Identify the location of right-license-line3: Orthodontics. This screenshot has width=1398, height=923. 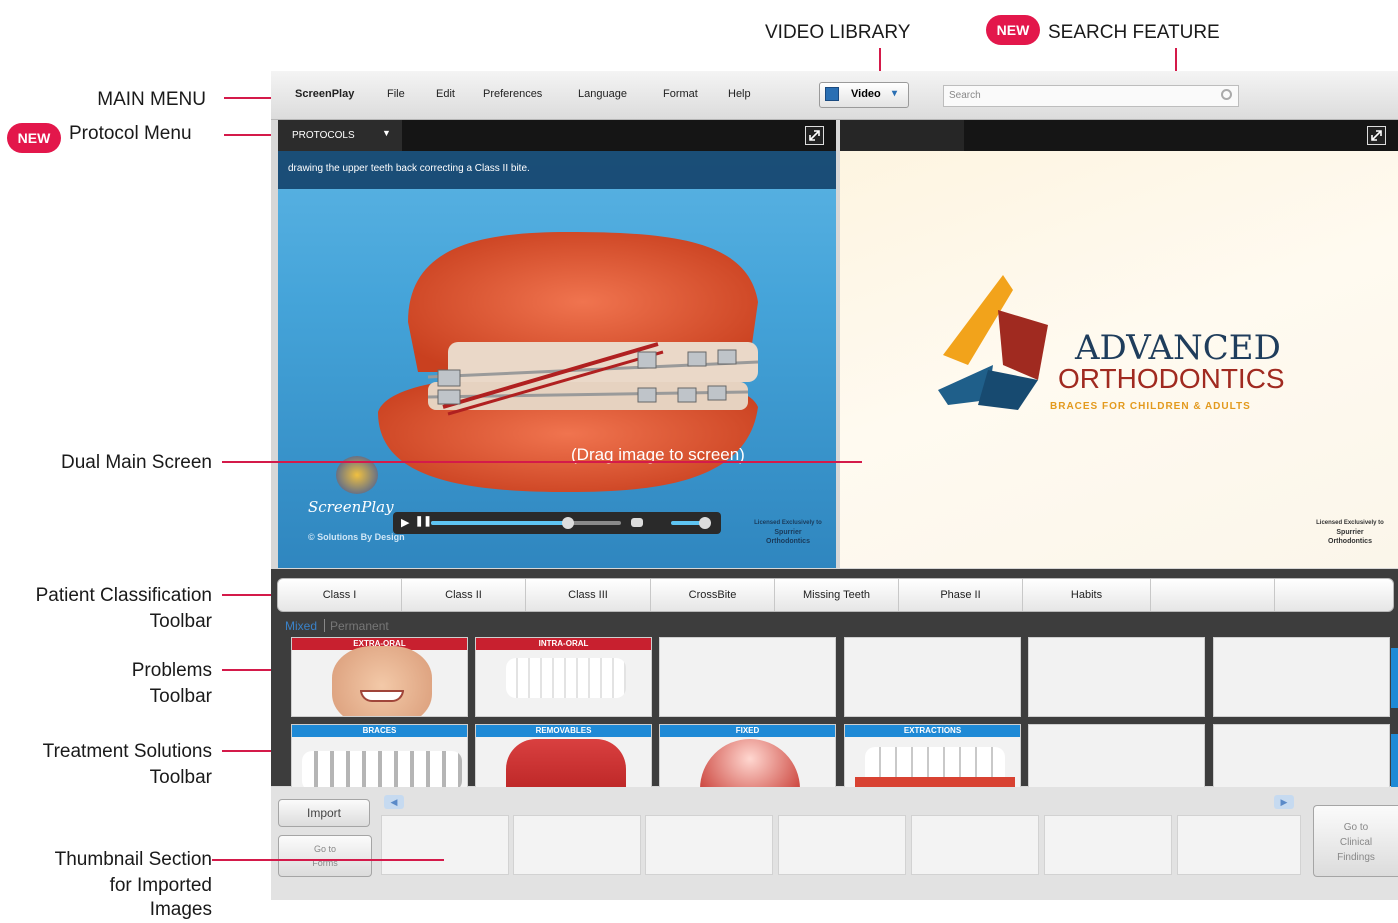
(1350, 541).